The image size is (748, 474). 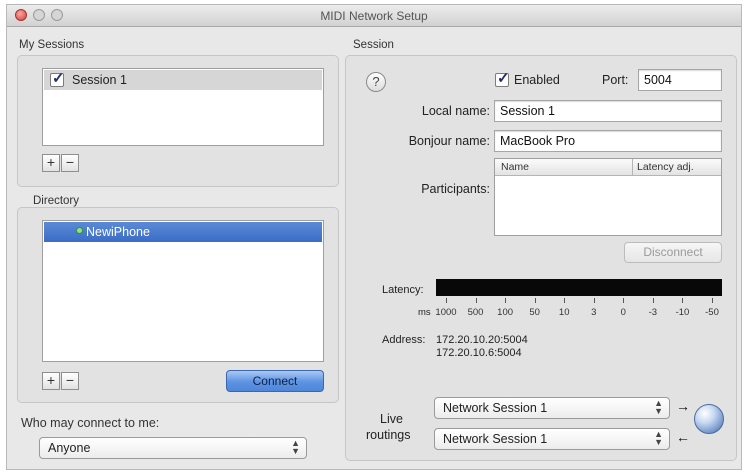 I want to click on participants-table: Name Latency adj., so click(x=608, y=197).